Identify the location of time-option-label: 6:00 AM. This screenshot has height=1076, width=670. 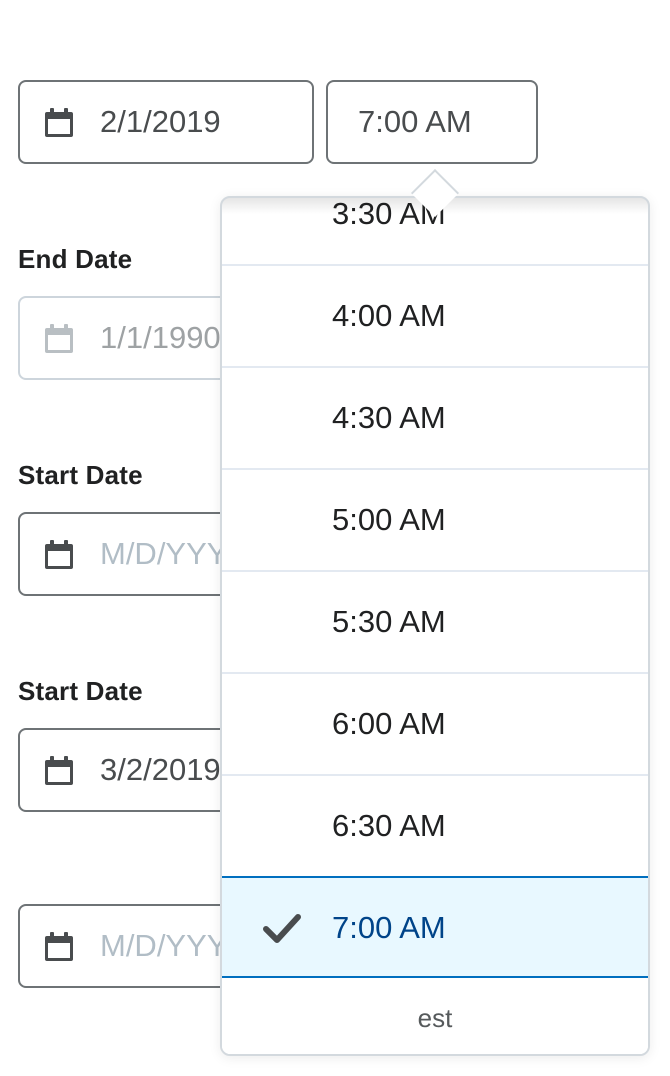
(389, 723).